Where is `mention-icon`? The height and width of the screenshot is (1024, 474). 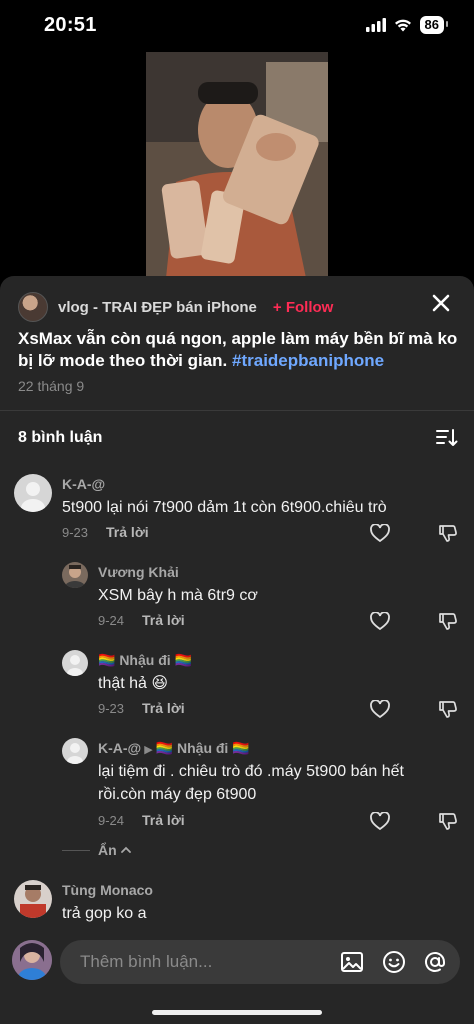 mention-icon is located at coordinates (435, 962).